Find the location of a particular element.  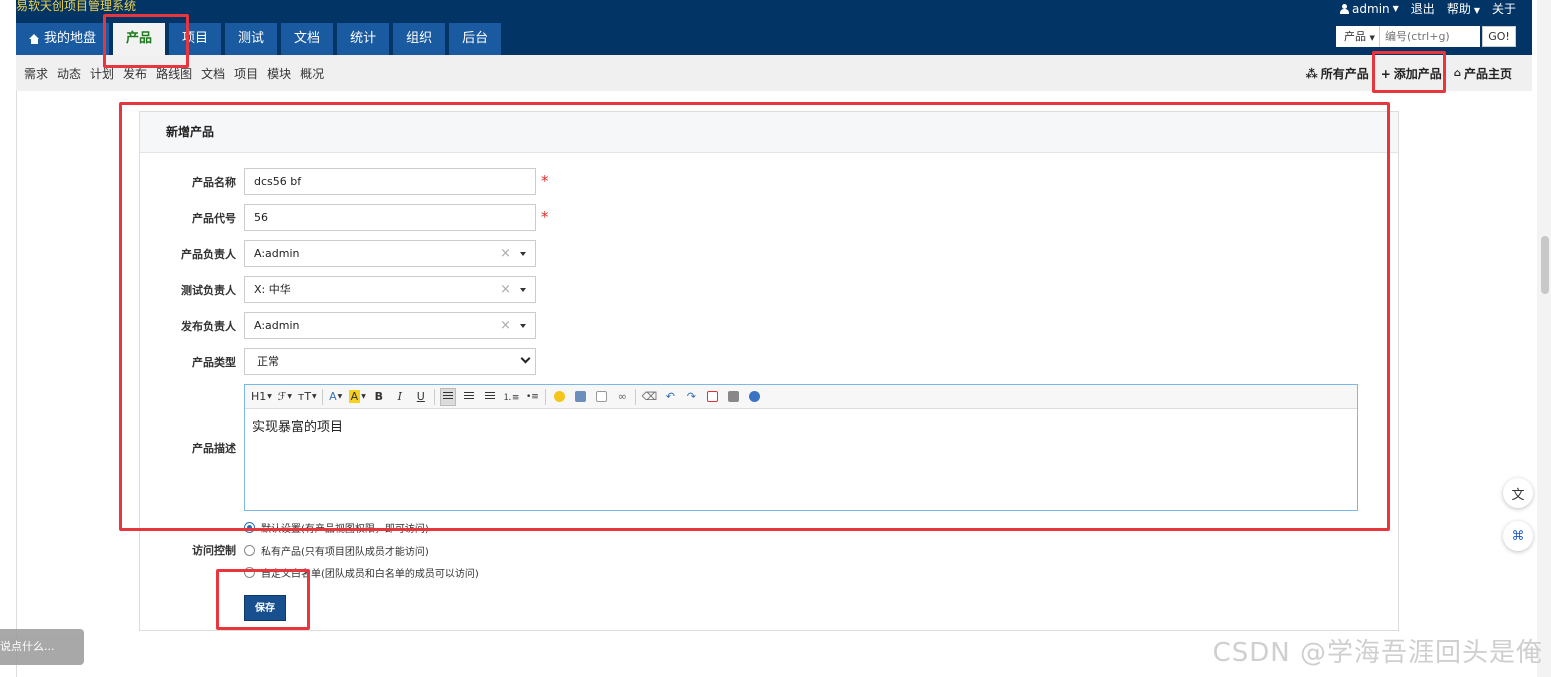

subnav-story: 需求 is located at coordinates (36, 73).